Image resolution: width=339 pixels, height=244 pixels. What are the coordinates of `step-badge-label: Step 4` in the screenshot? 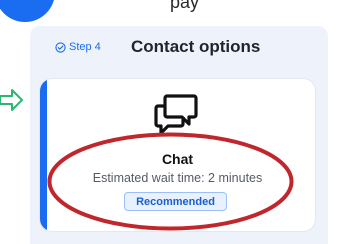 It's located at (85, 47).